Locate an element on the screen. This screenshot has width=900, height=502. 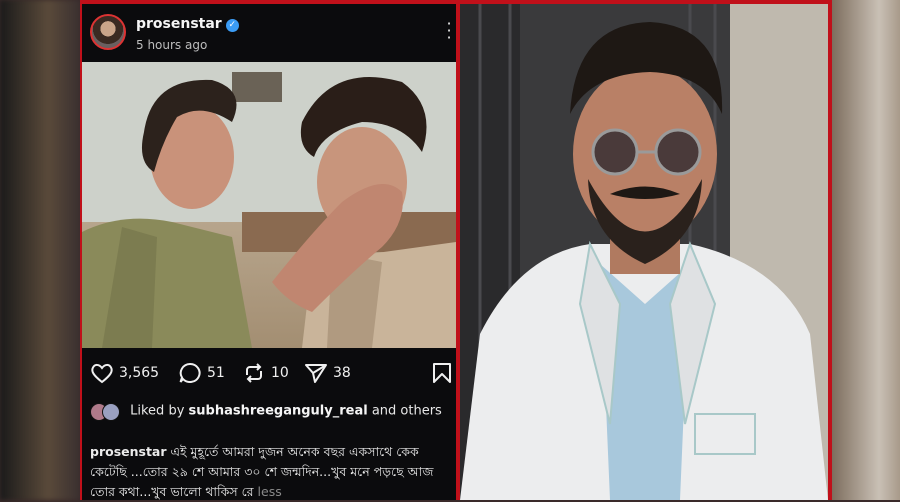
comments-count: 51 is located at coordinates (216, 373).